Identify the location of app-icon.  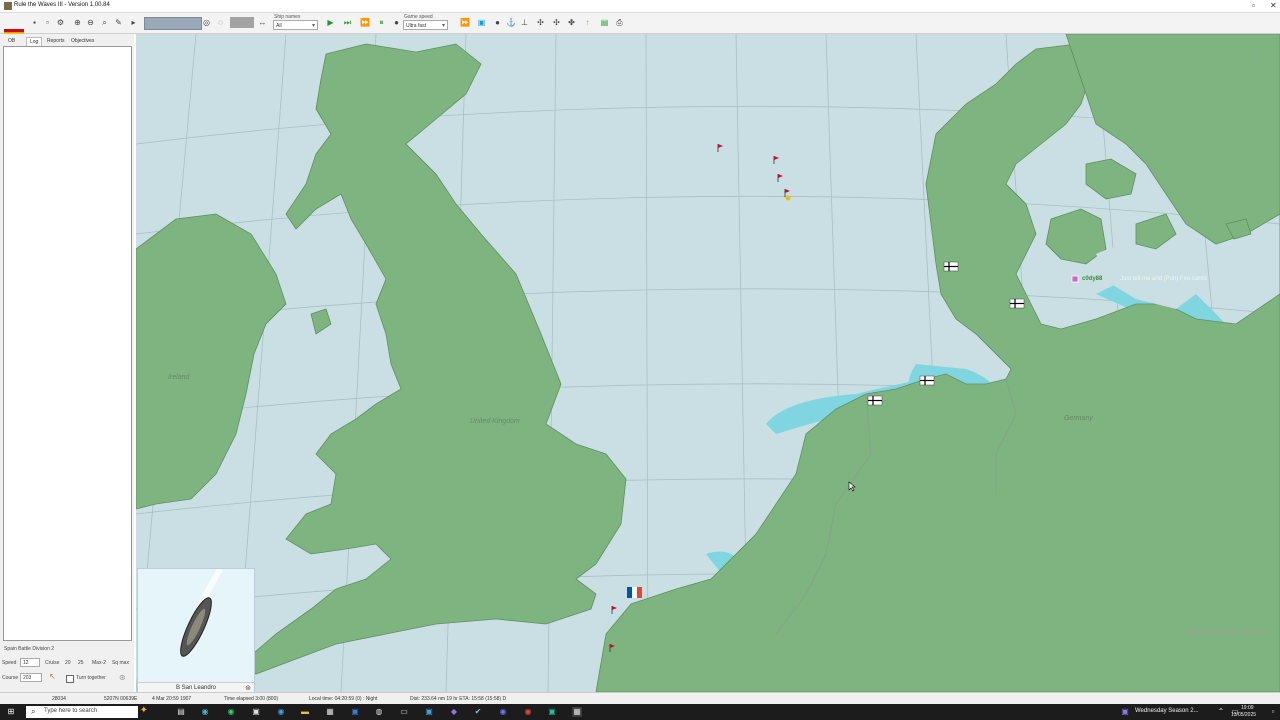
(8, 6).